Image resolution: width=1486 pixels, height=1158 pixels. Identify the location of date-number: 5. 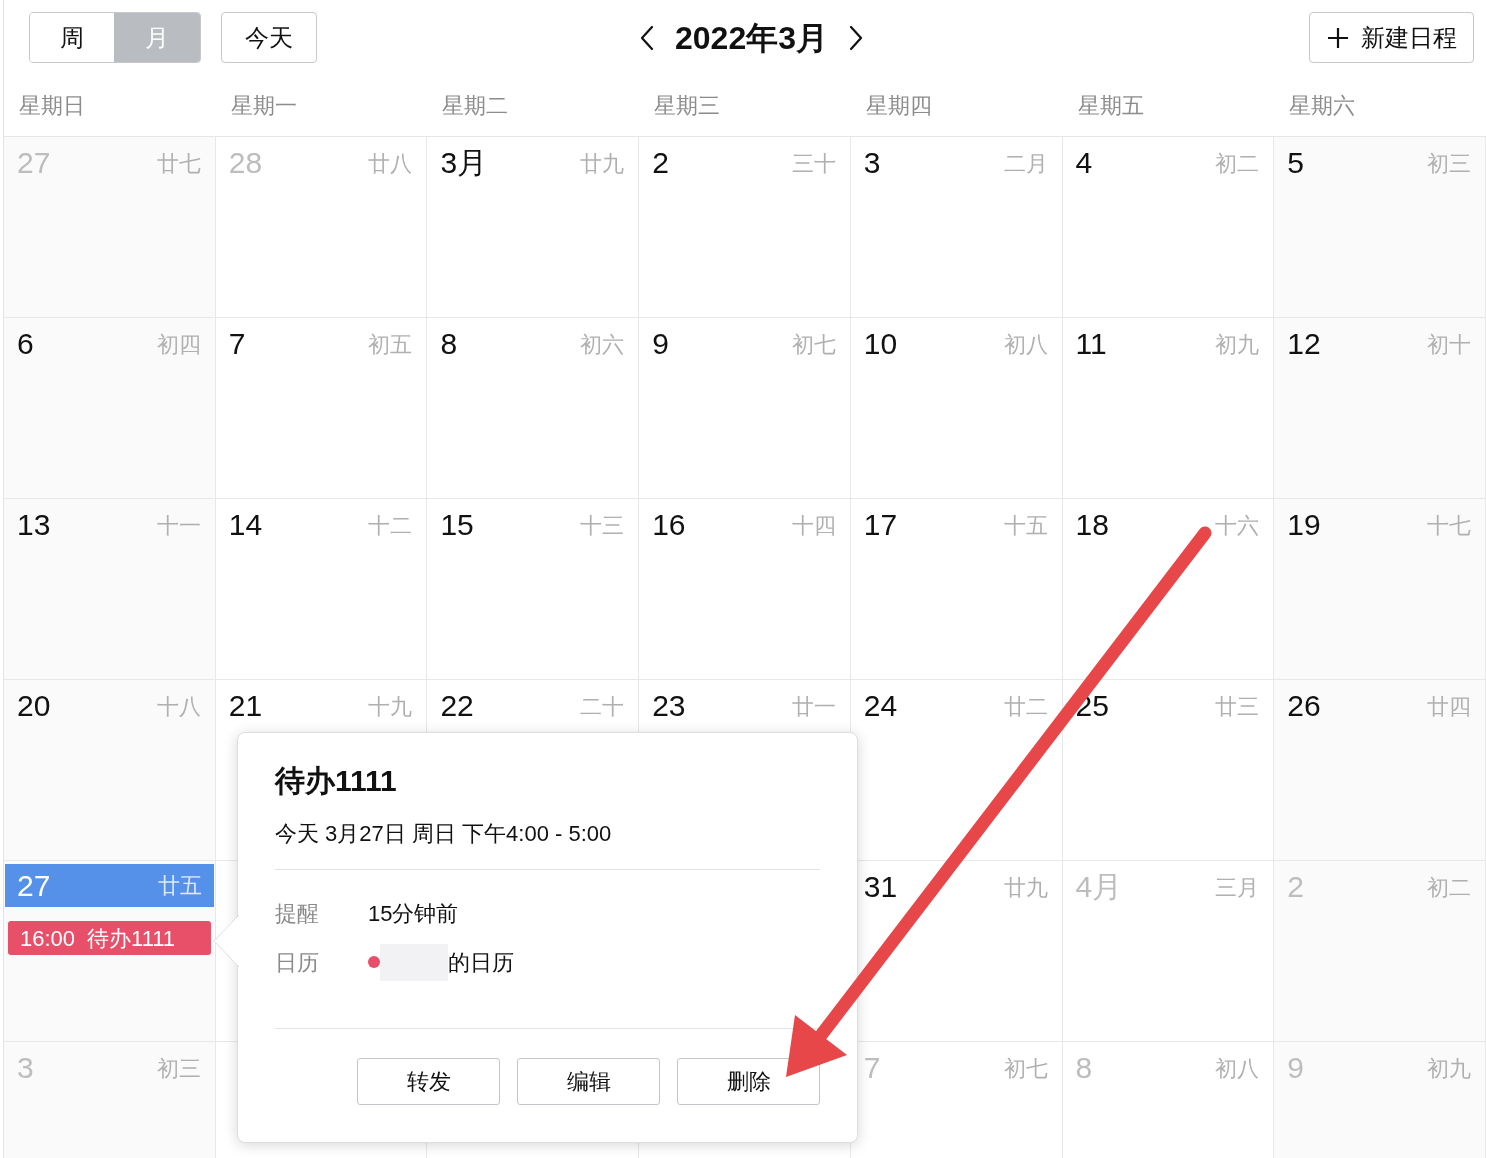
(1295, 163).